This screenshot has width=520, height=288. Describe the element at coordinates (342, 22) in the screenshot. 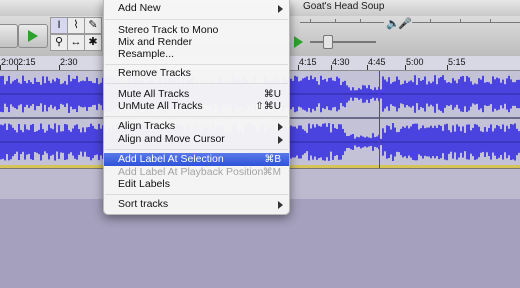

I see `playback-meter` at that location.